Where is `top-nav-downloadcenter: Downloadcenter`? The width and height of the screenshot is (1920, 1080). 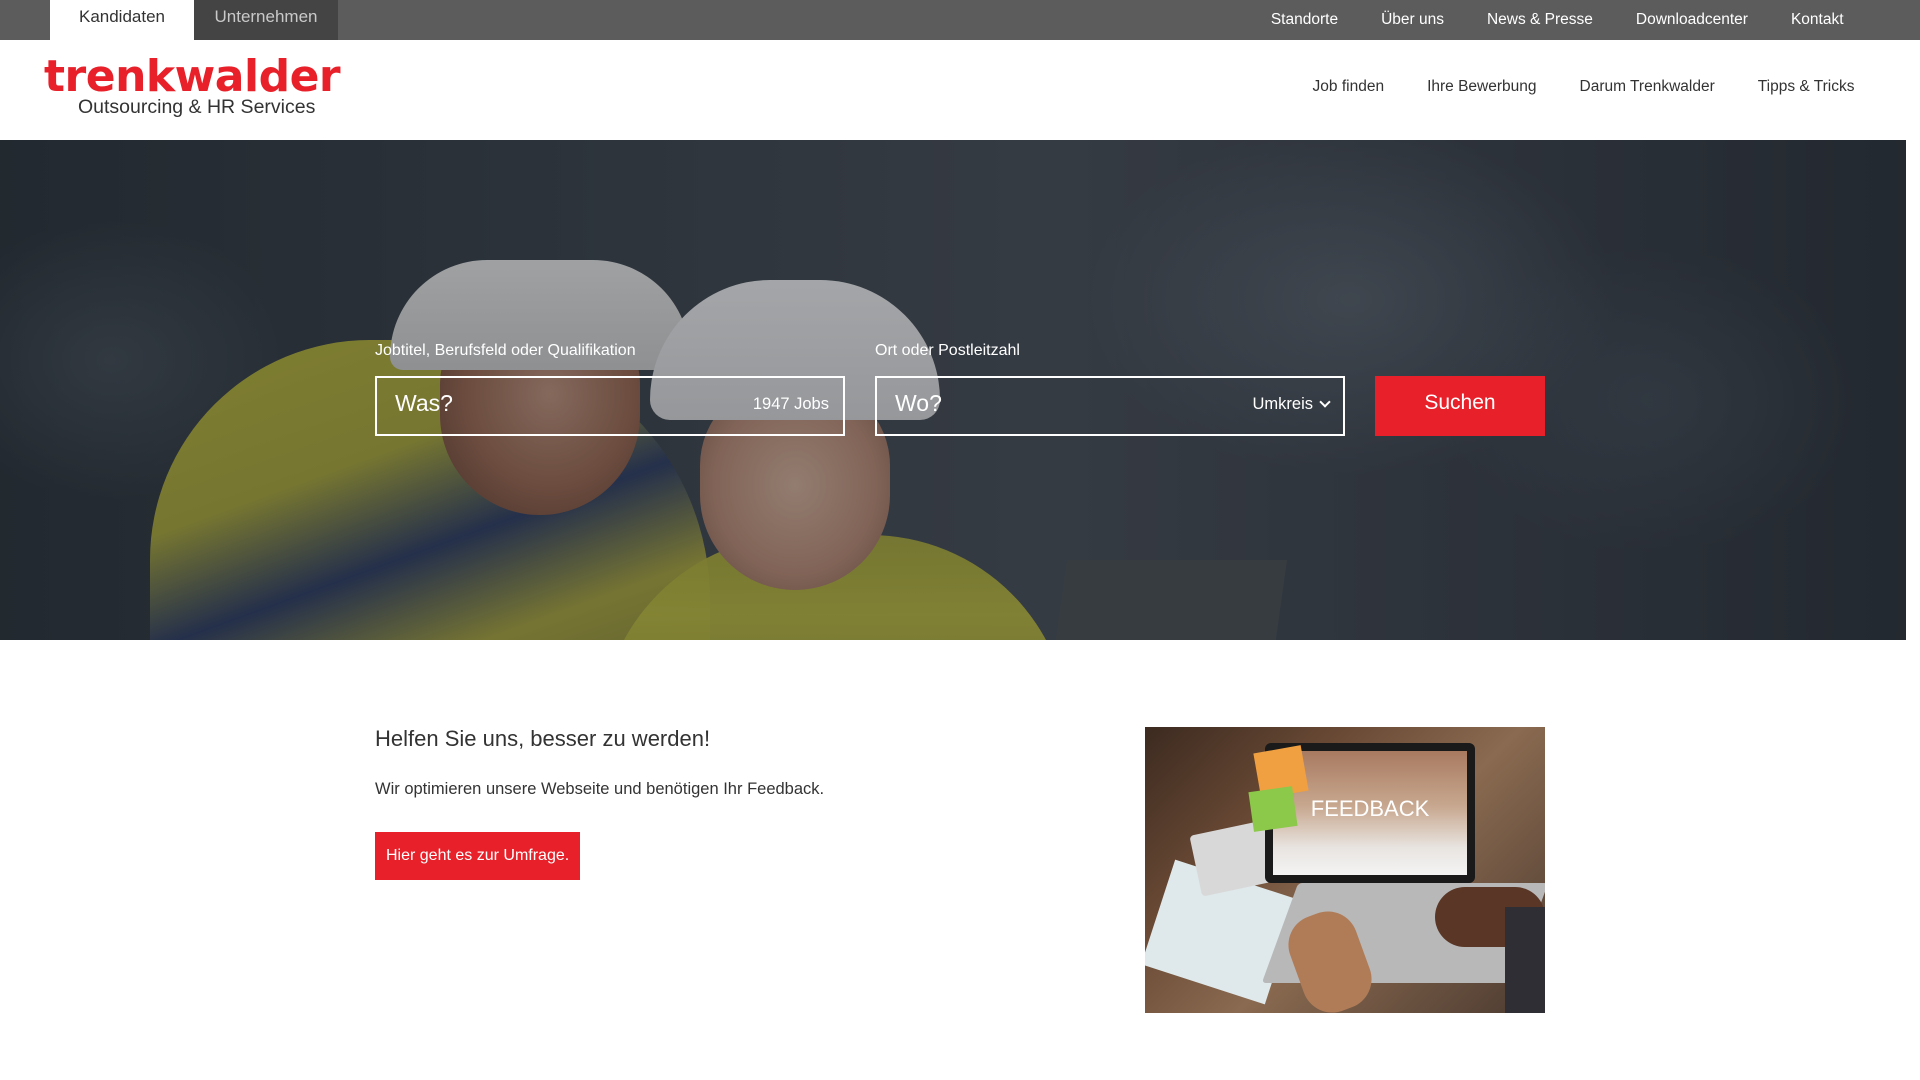 top-nav-downloadcenter: Downloadcenter is located at coordinates (1691, 20).